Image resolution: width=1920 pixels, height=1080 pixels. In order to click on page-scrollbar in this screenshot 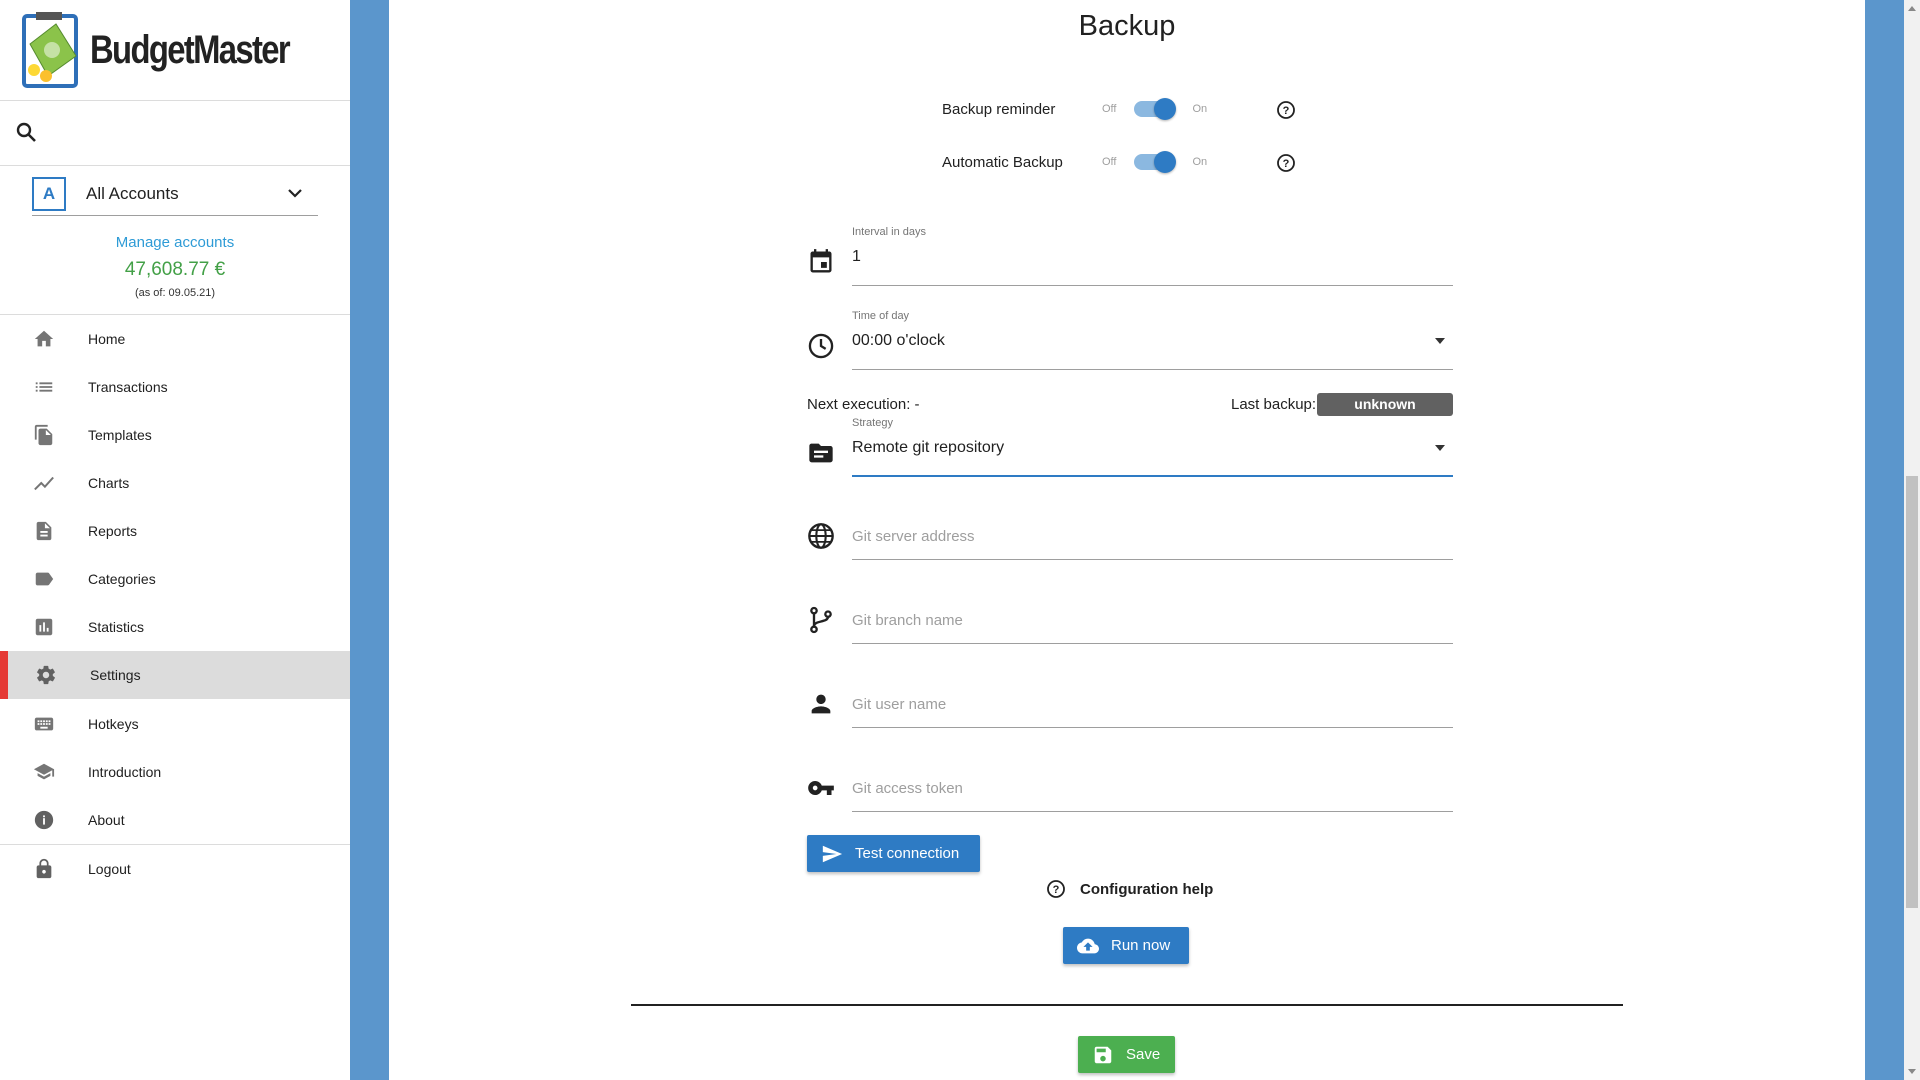, I will do `click(1912, 540)`.